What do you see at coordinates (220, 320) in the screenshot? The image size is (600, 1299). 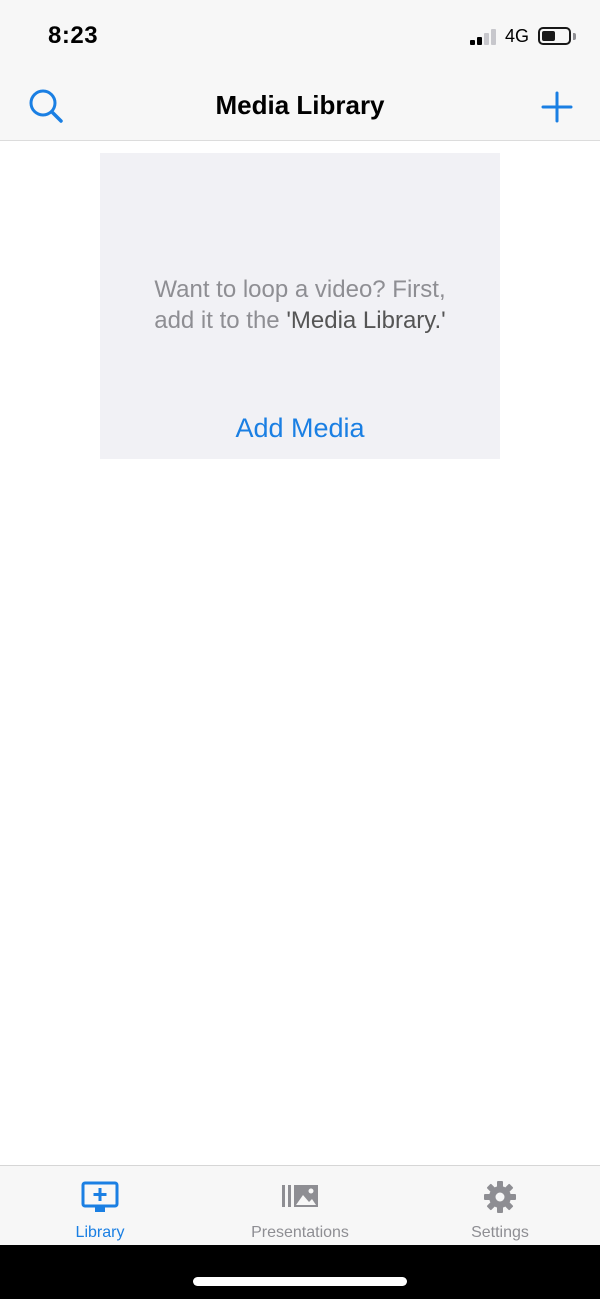 I see `empty-state-line-2-prefix: add it to the` at bounding box center [220, 320].